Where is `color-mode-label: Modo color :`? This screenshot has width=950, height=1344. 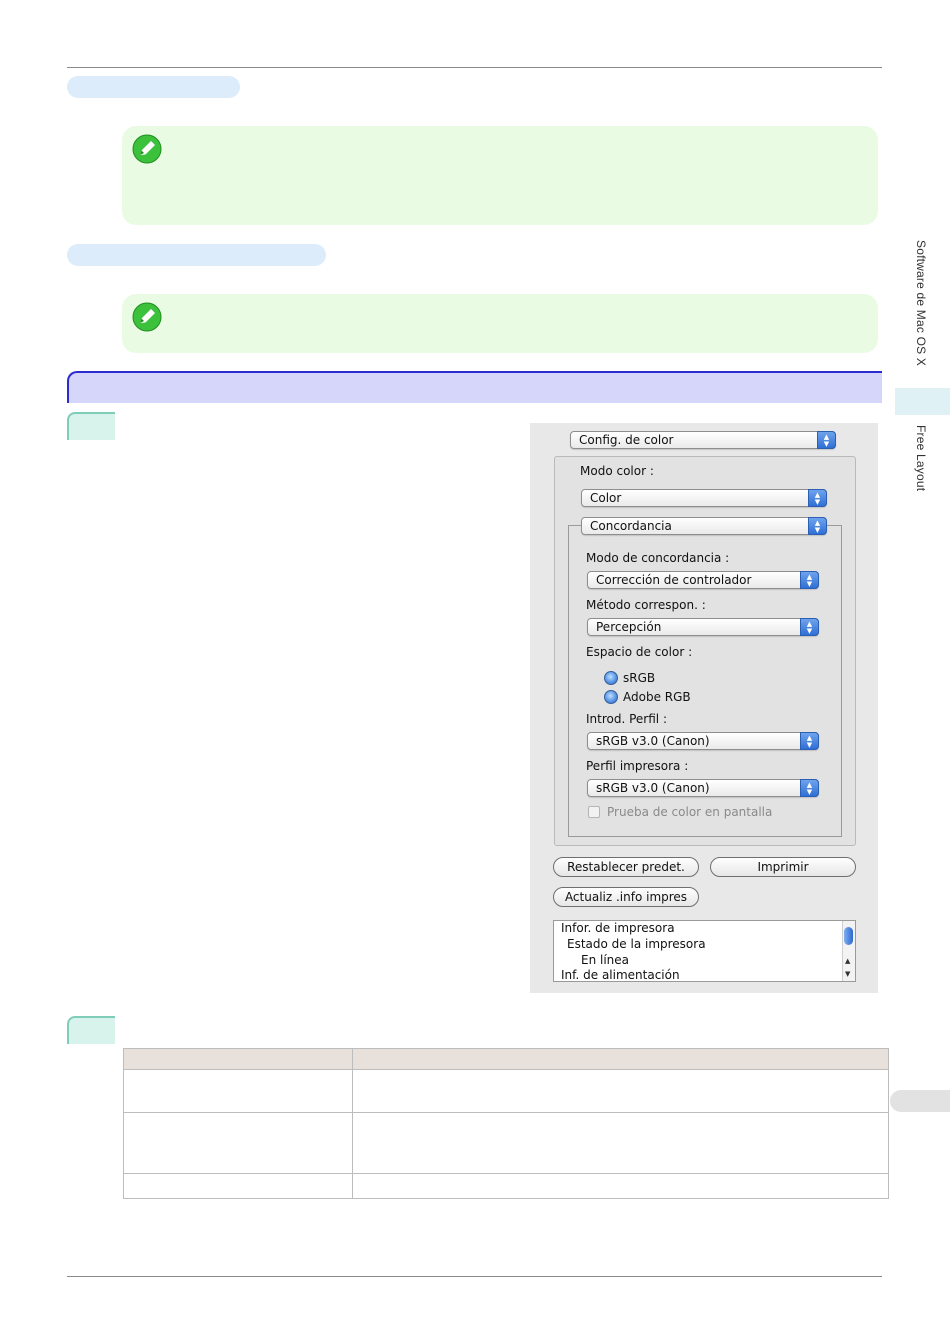
color-mode-label: Modo color : is located at coordinates (617, 471).